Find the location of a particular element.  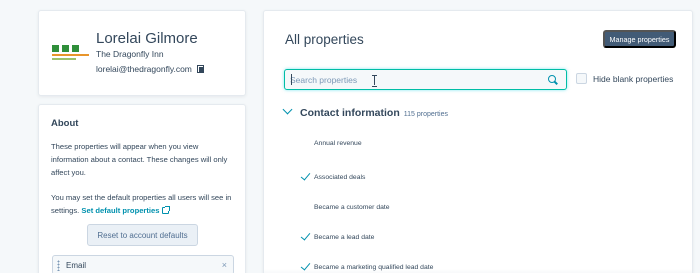

search-icon is located at coordinates (553, 80).